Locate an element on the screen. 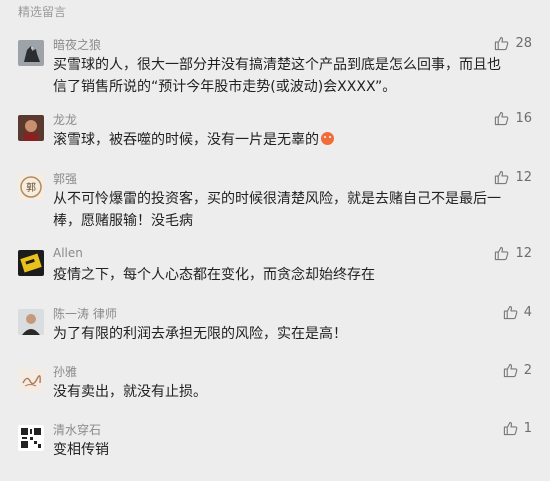 The height and width of the screenshot is (481, 550). comment-item: 清水穿石 1 变相传销 is located at coordinates (275, 451).